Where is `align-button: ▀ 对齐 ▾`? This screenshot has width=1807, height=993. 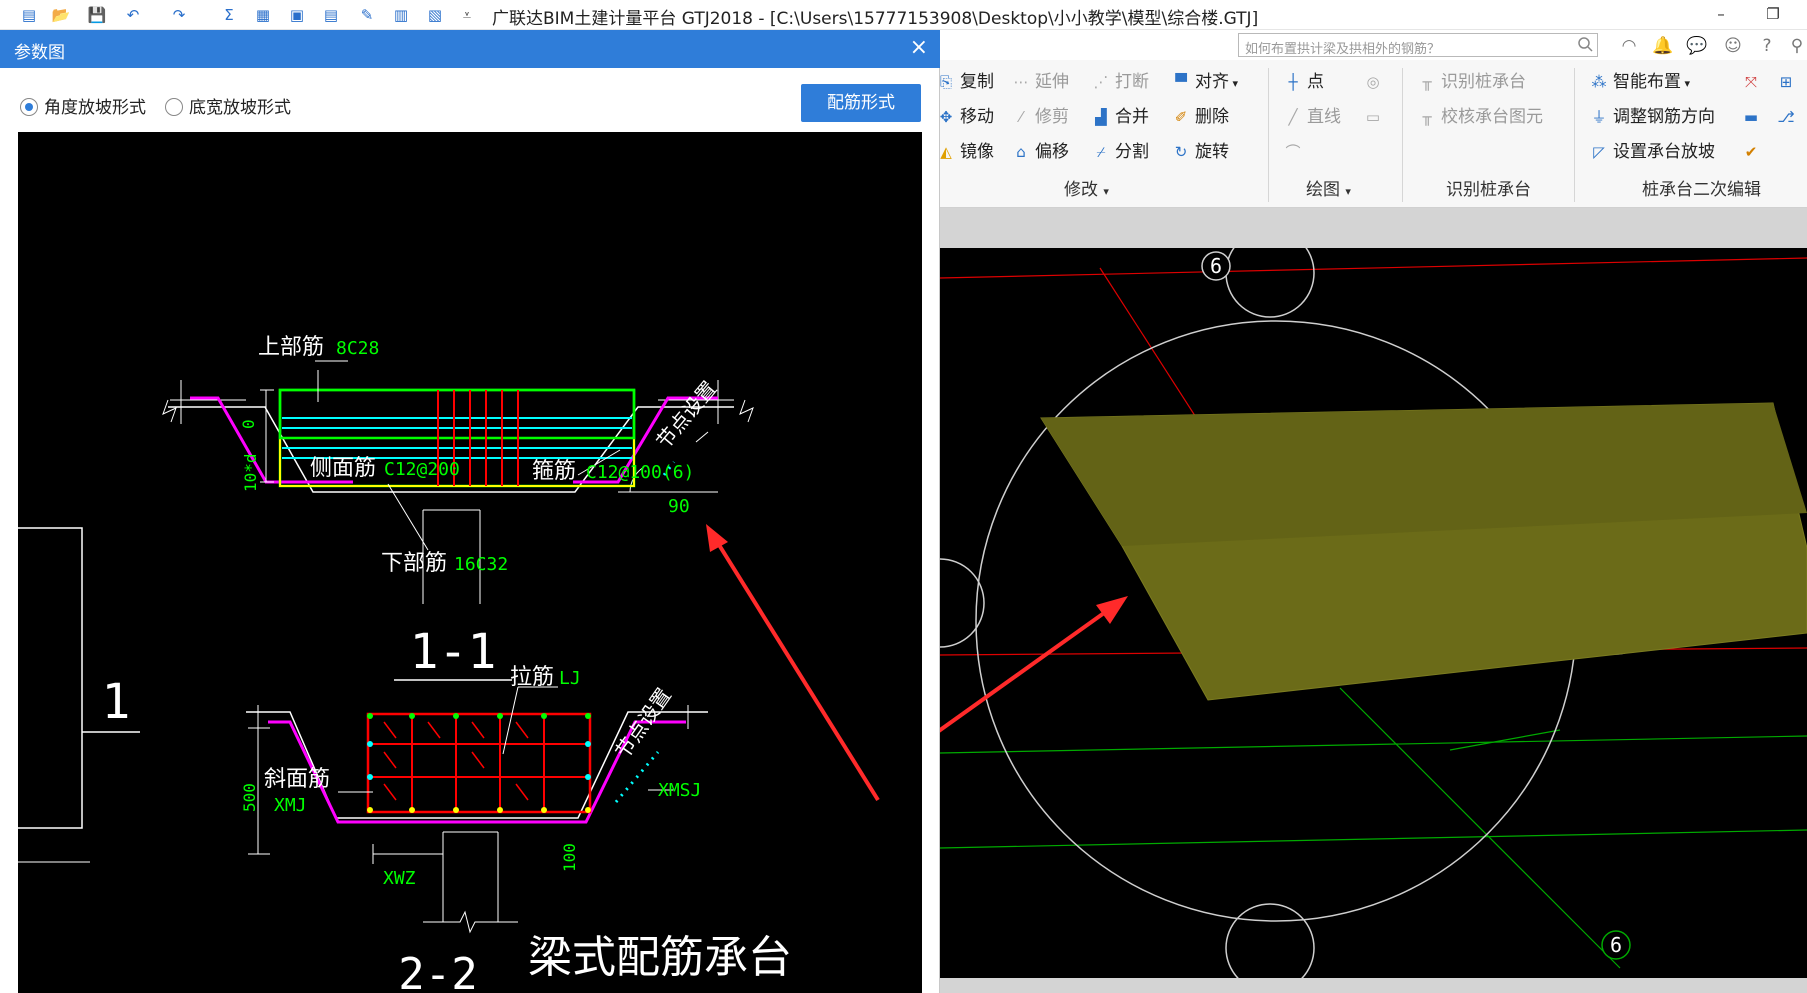
align-button: ▀ 对齐 ▾ is located at coordinates (1204, 82).